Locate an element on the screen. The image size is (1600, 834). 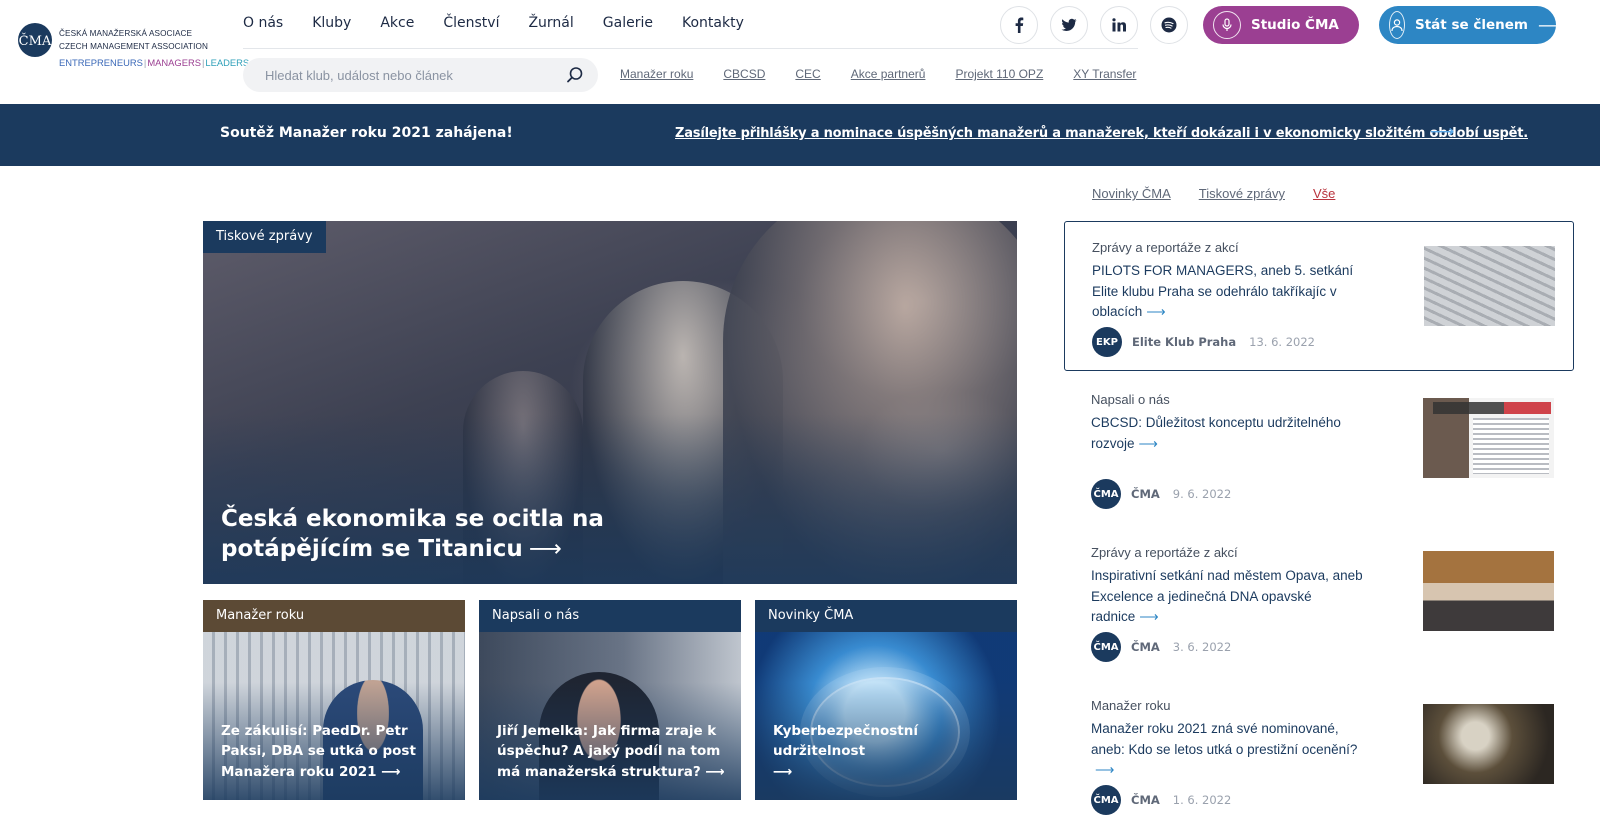
search-input is located at coordinates (410, 75).